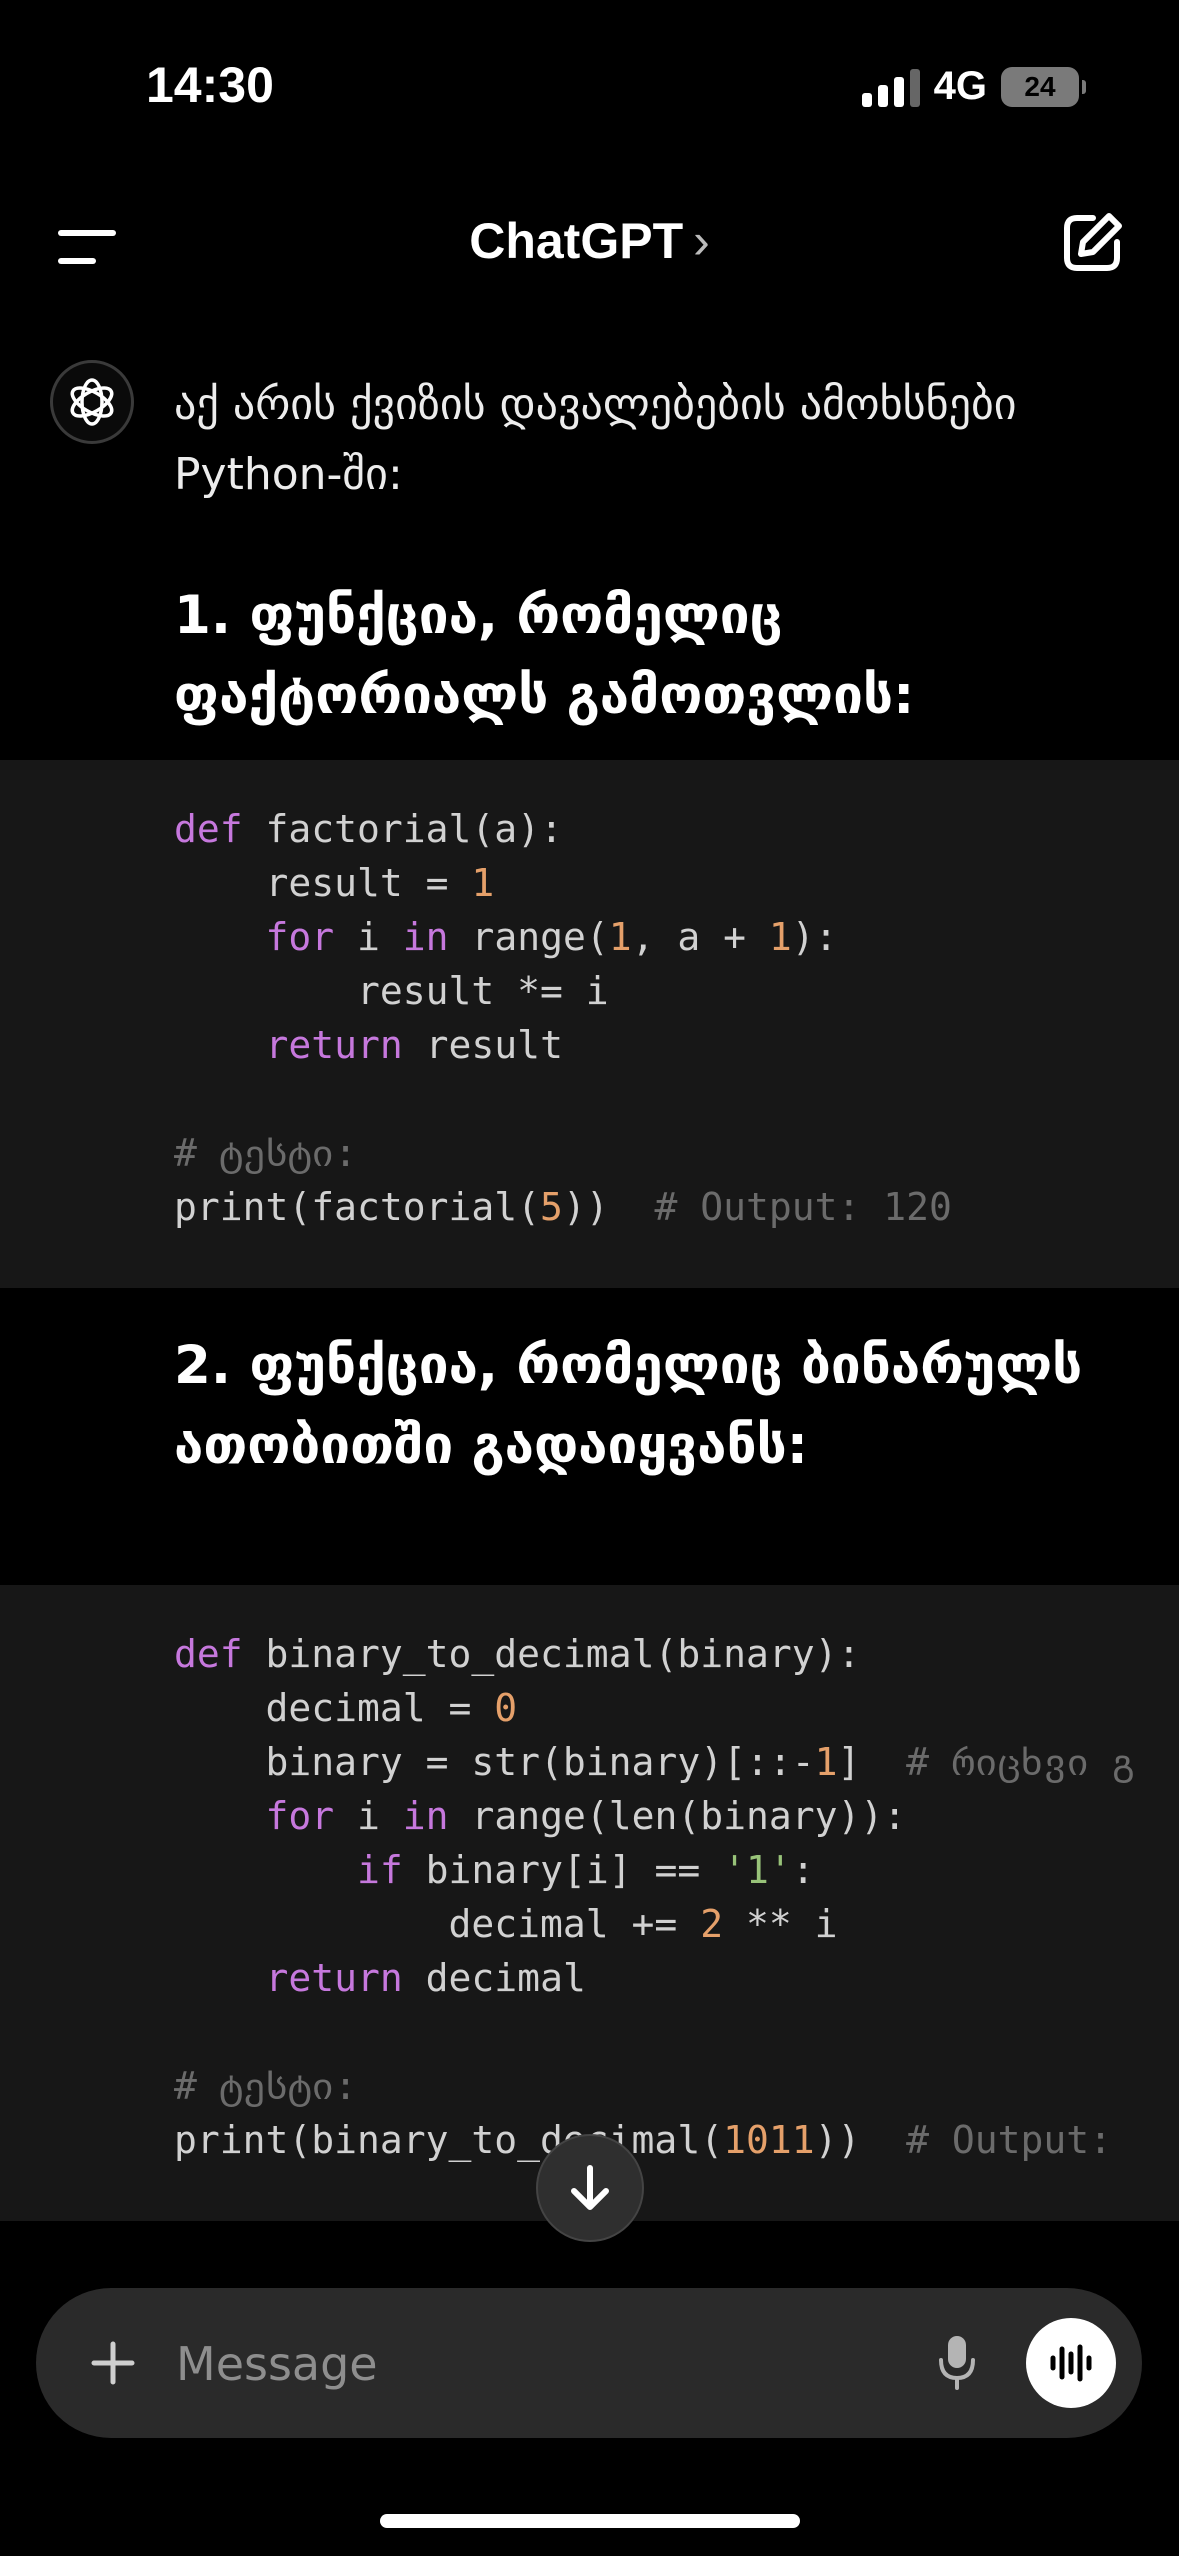 Image resolution: width=1179 pixels, height=2556 pixels. What do you see at coordinates (960, 86) in the screenshot?
I see `network-type: 4G` at bounding box center [960, 86].